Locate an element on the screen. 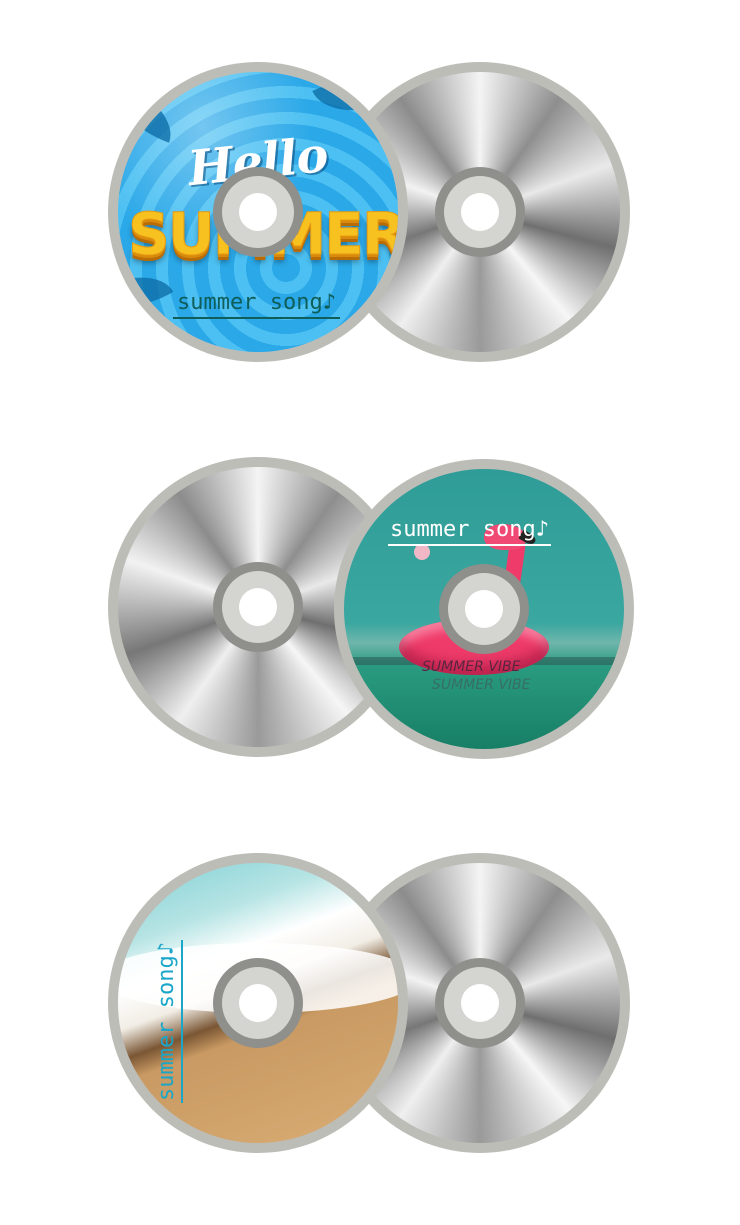 The image size is (740, 1225). label-disc-flamingo: summer song♪ SUMMER VIBE SUMMER VIBE is located at coordinates (484, 609).